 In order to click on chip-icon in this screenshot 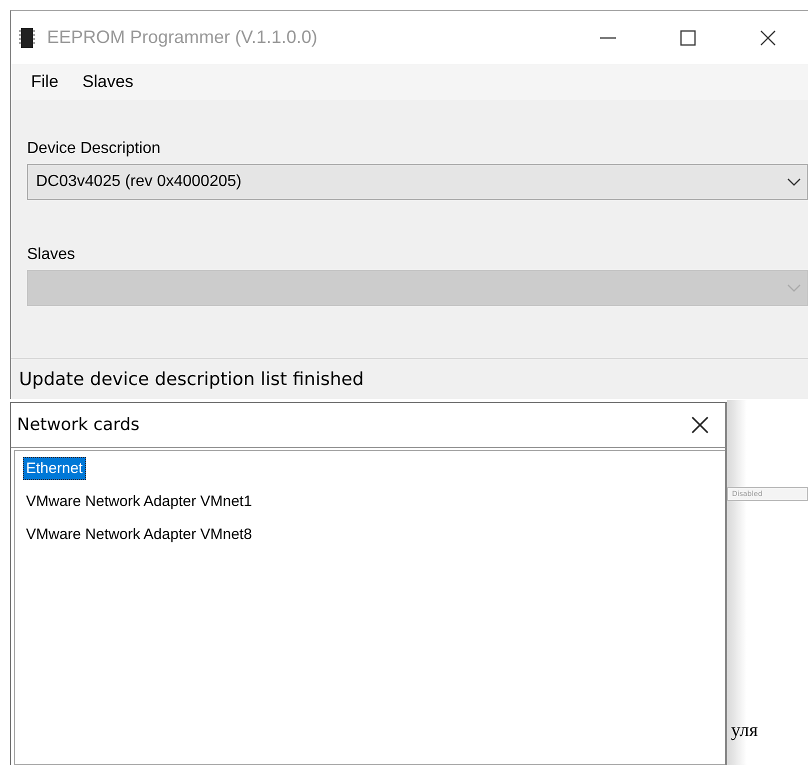, I will do `click(27, 37)`.